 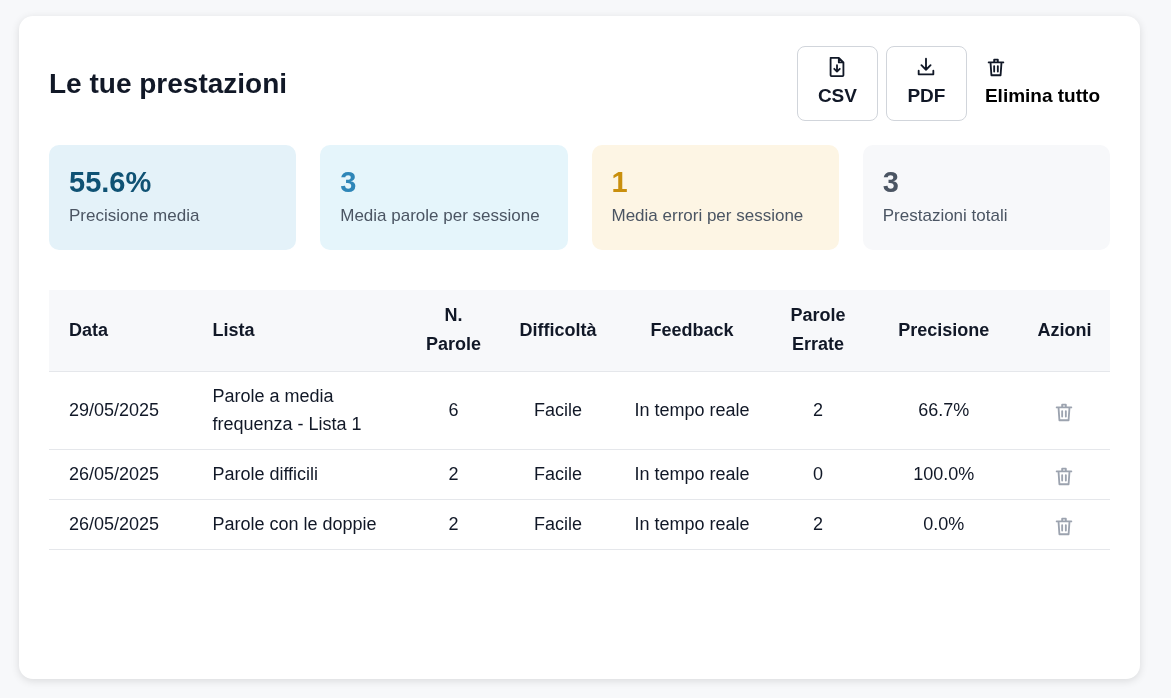 What do you see at coordinates (943, 410) in the screenshot?
I see `table-cell: 66.7%` at bounding box center [943, 410].